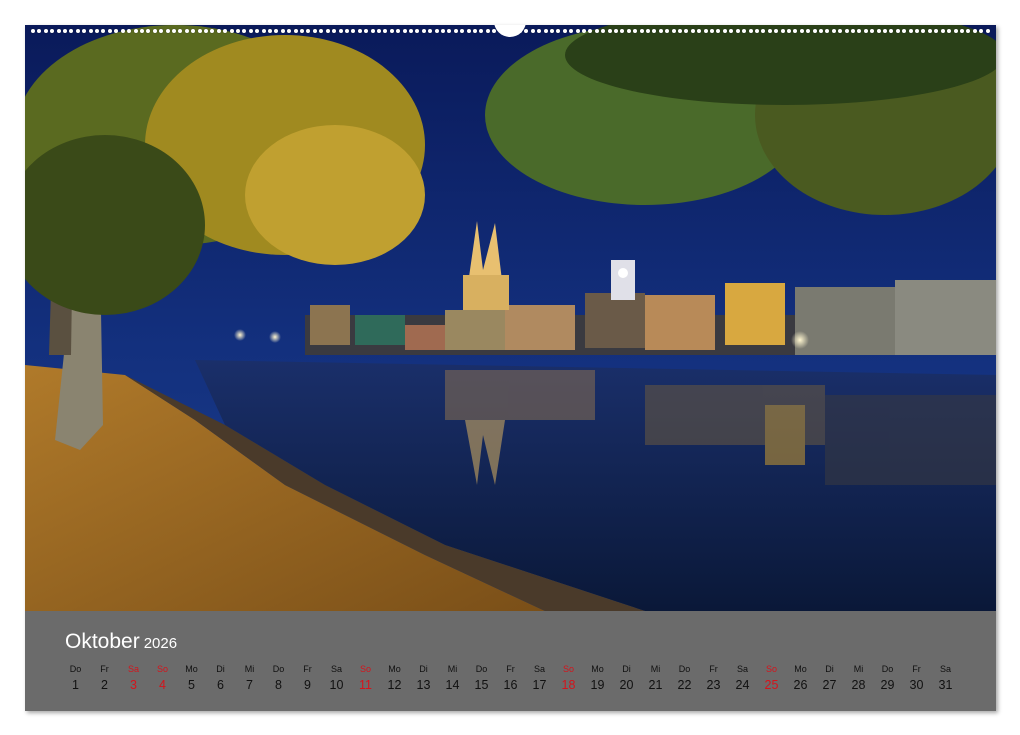  Describe the element at coordinates (713, 685) in the screenshot. I see `day-number: 23` at that location.